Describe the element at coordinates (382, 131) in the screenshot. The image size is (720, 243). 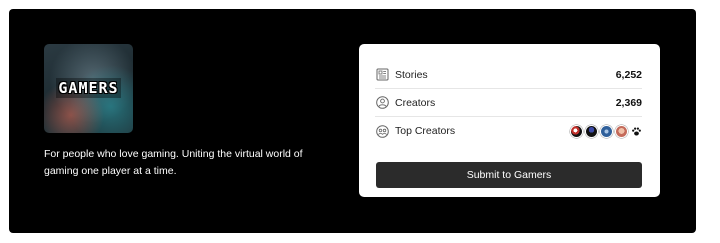
I see `group-icon` at that location.